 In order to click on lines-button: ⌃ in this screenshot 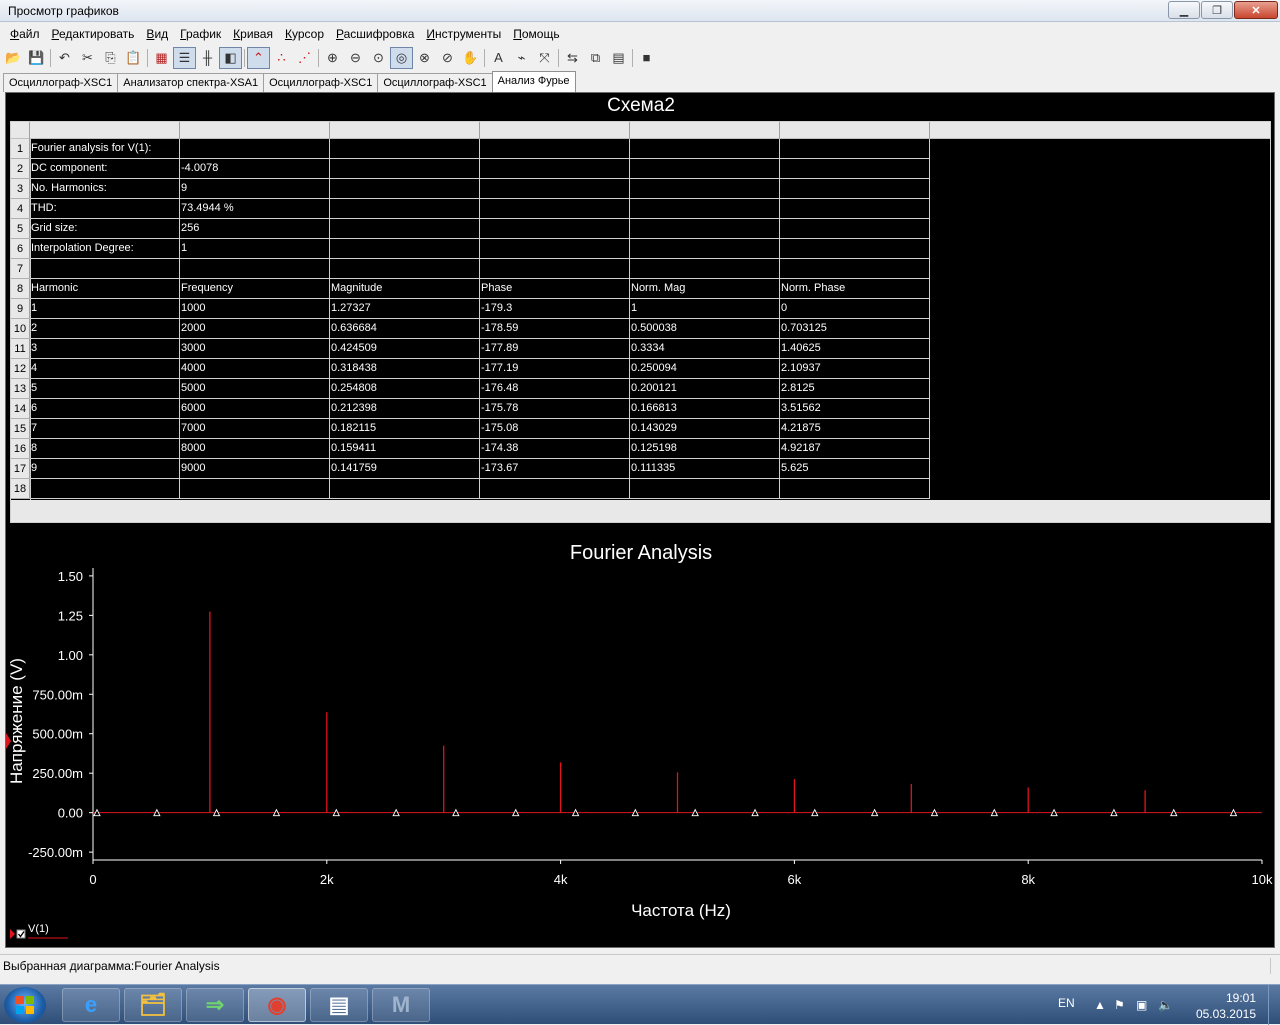, I will do `click(258, 57)`.